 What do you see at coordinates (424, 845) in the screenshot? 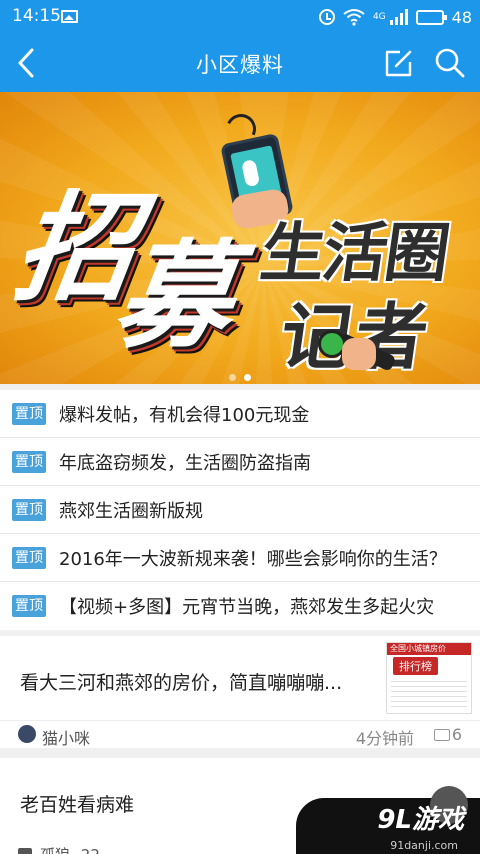
I see `watermark-url: 91danji.com` at bounding box center [424, 845].